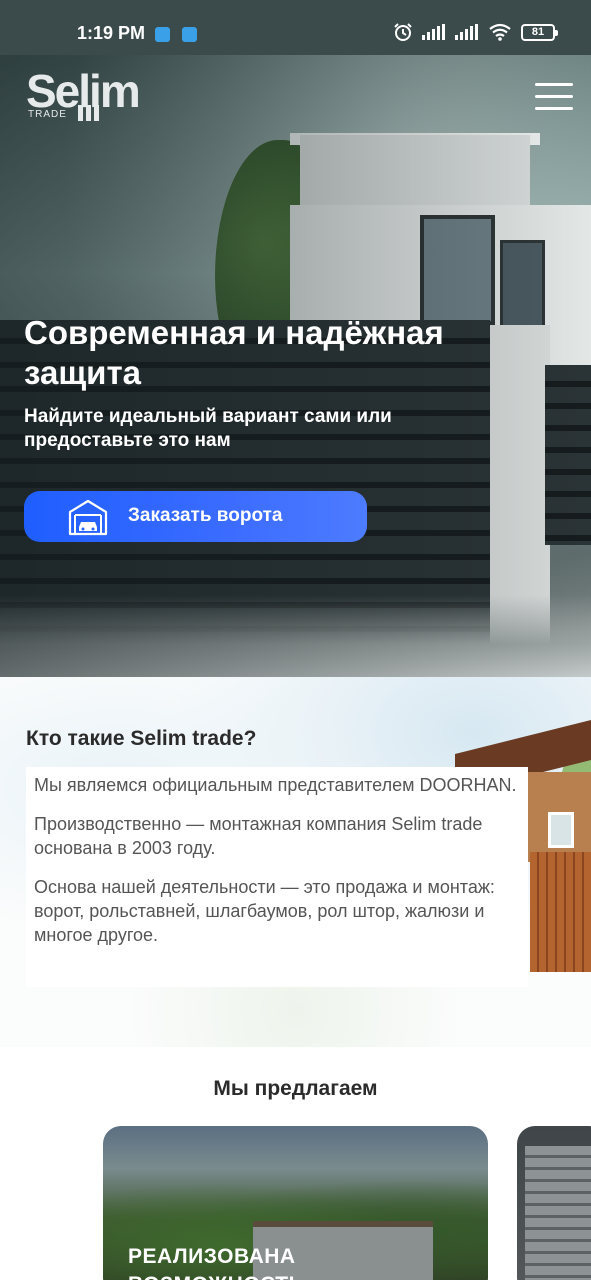  What do you see at coordinates (539, 32) in the screenshot?
I see `battery-icon: 81` at bounding box center [539, 32].